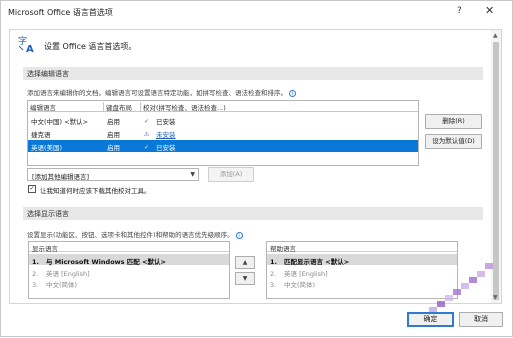 The image size is (513, 338). Describe the element at coordinates (481, 319) in the screenshot. I see `cancel-button: 取消` at that location.